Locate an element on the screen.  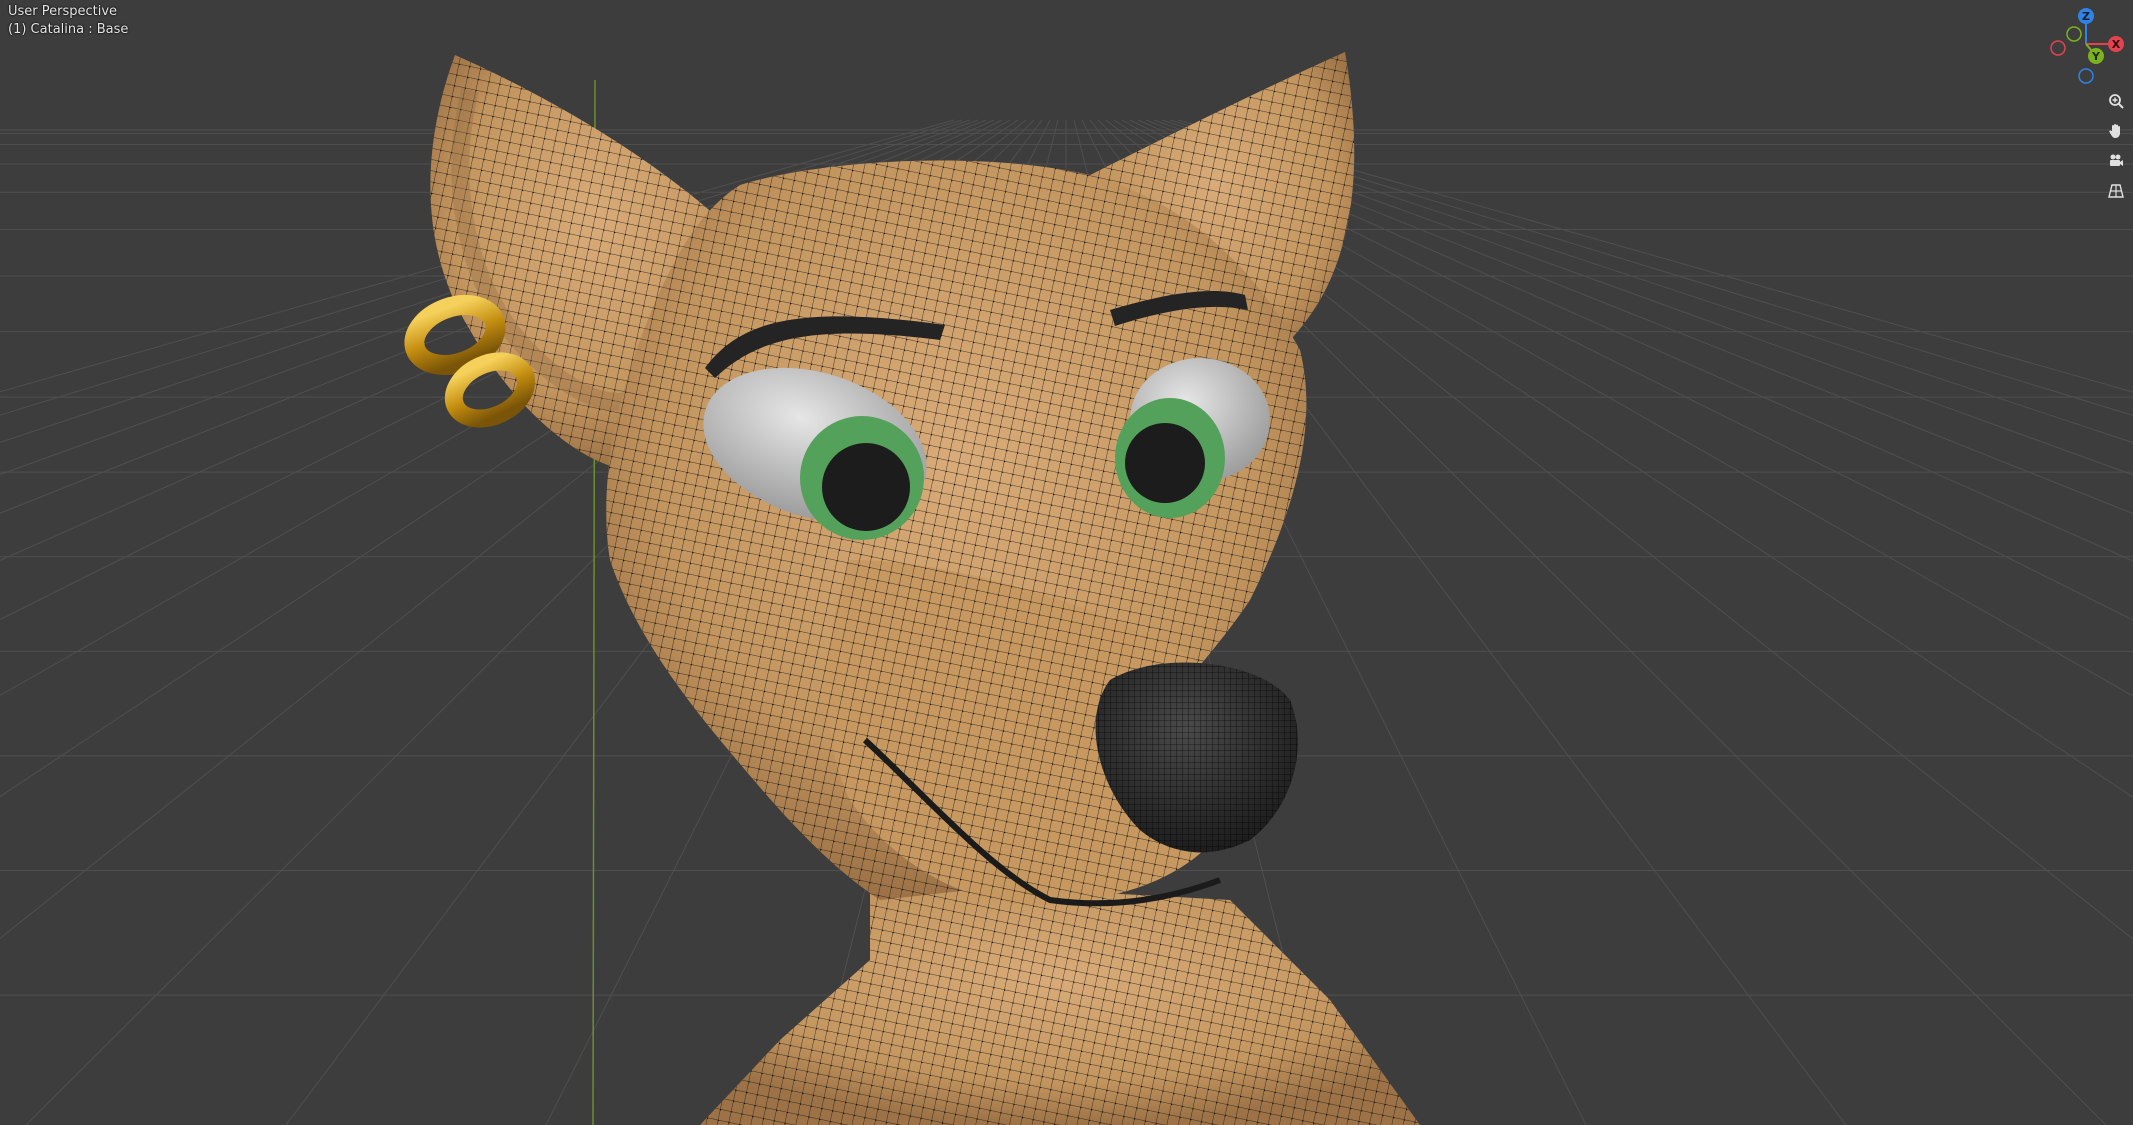
z-axis-label: Z is located at coordinates (2086, 16).